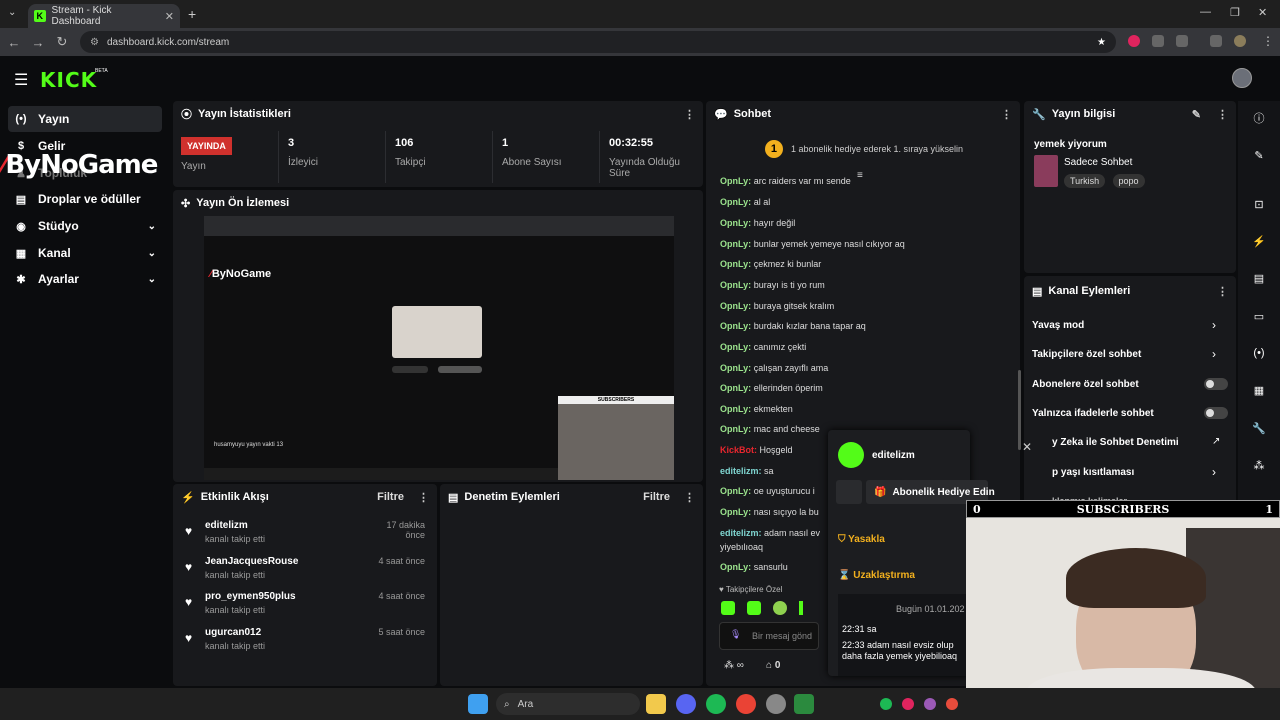  I want to click on document-icon: ▤, so click(1259, 278).